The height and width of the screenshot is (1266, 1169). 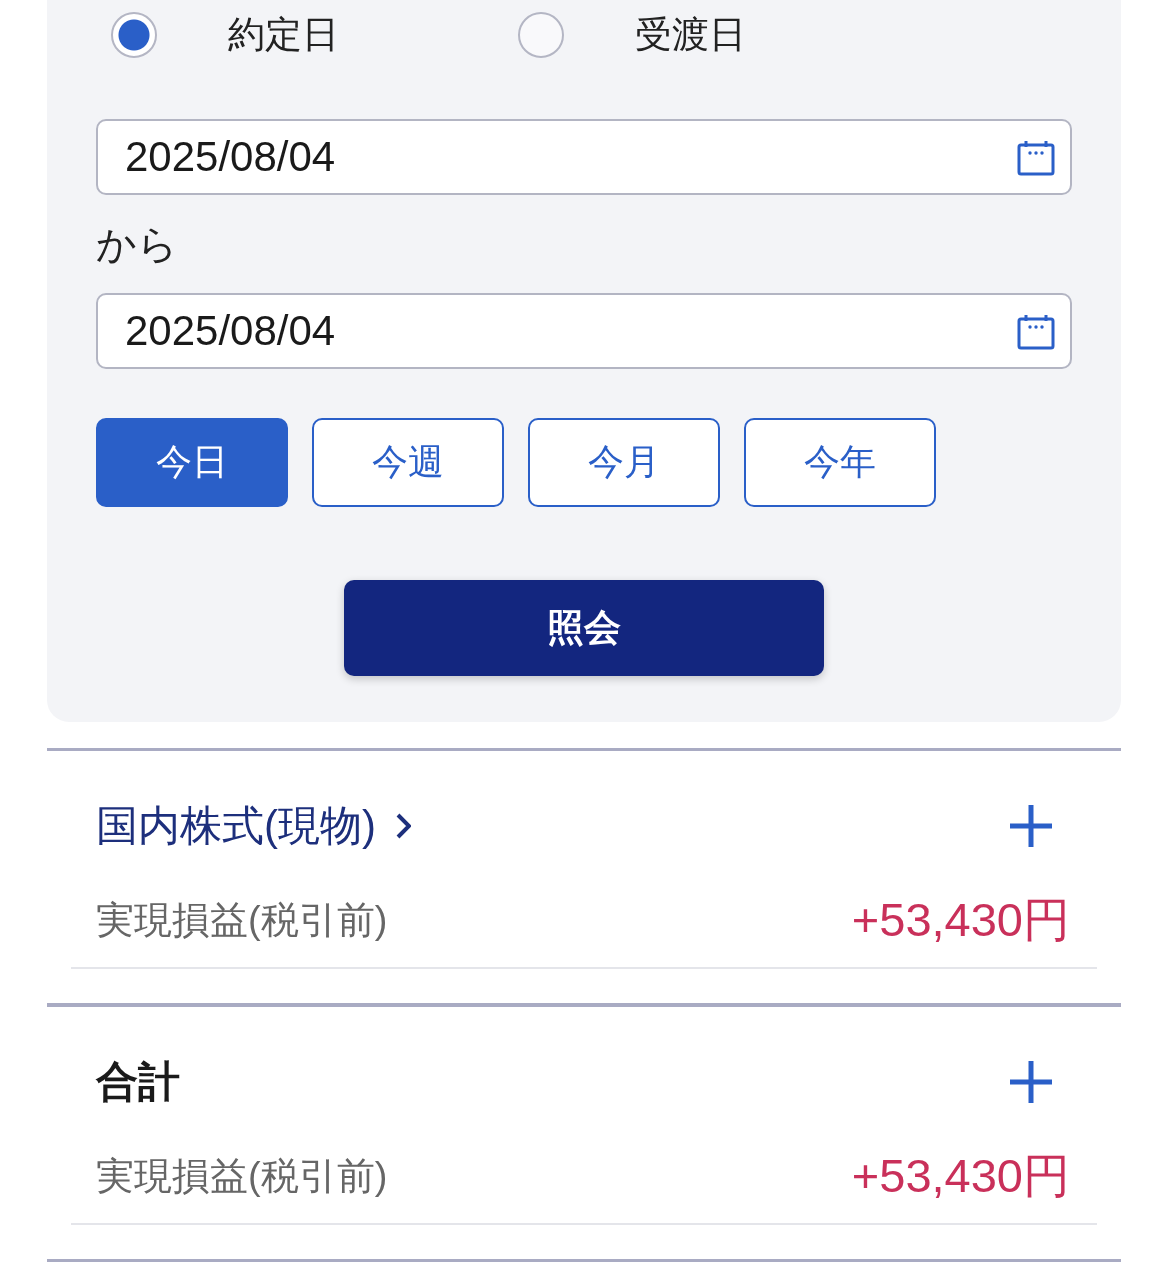 What do you see at coordinates (192, 462) in the screenshot?
I see `period-button: 今日` at bounding box center [192, 462].